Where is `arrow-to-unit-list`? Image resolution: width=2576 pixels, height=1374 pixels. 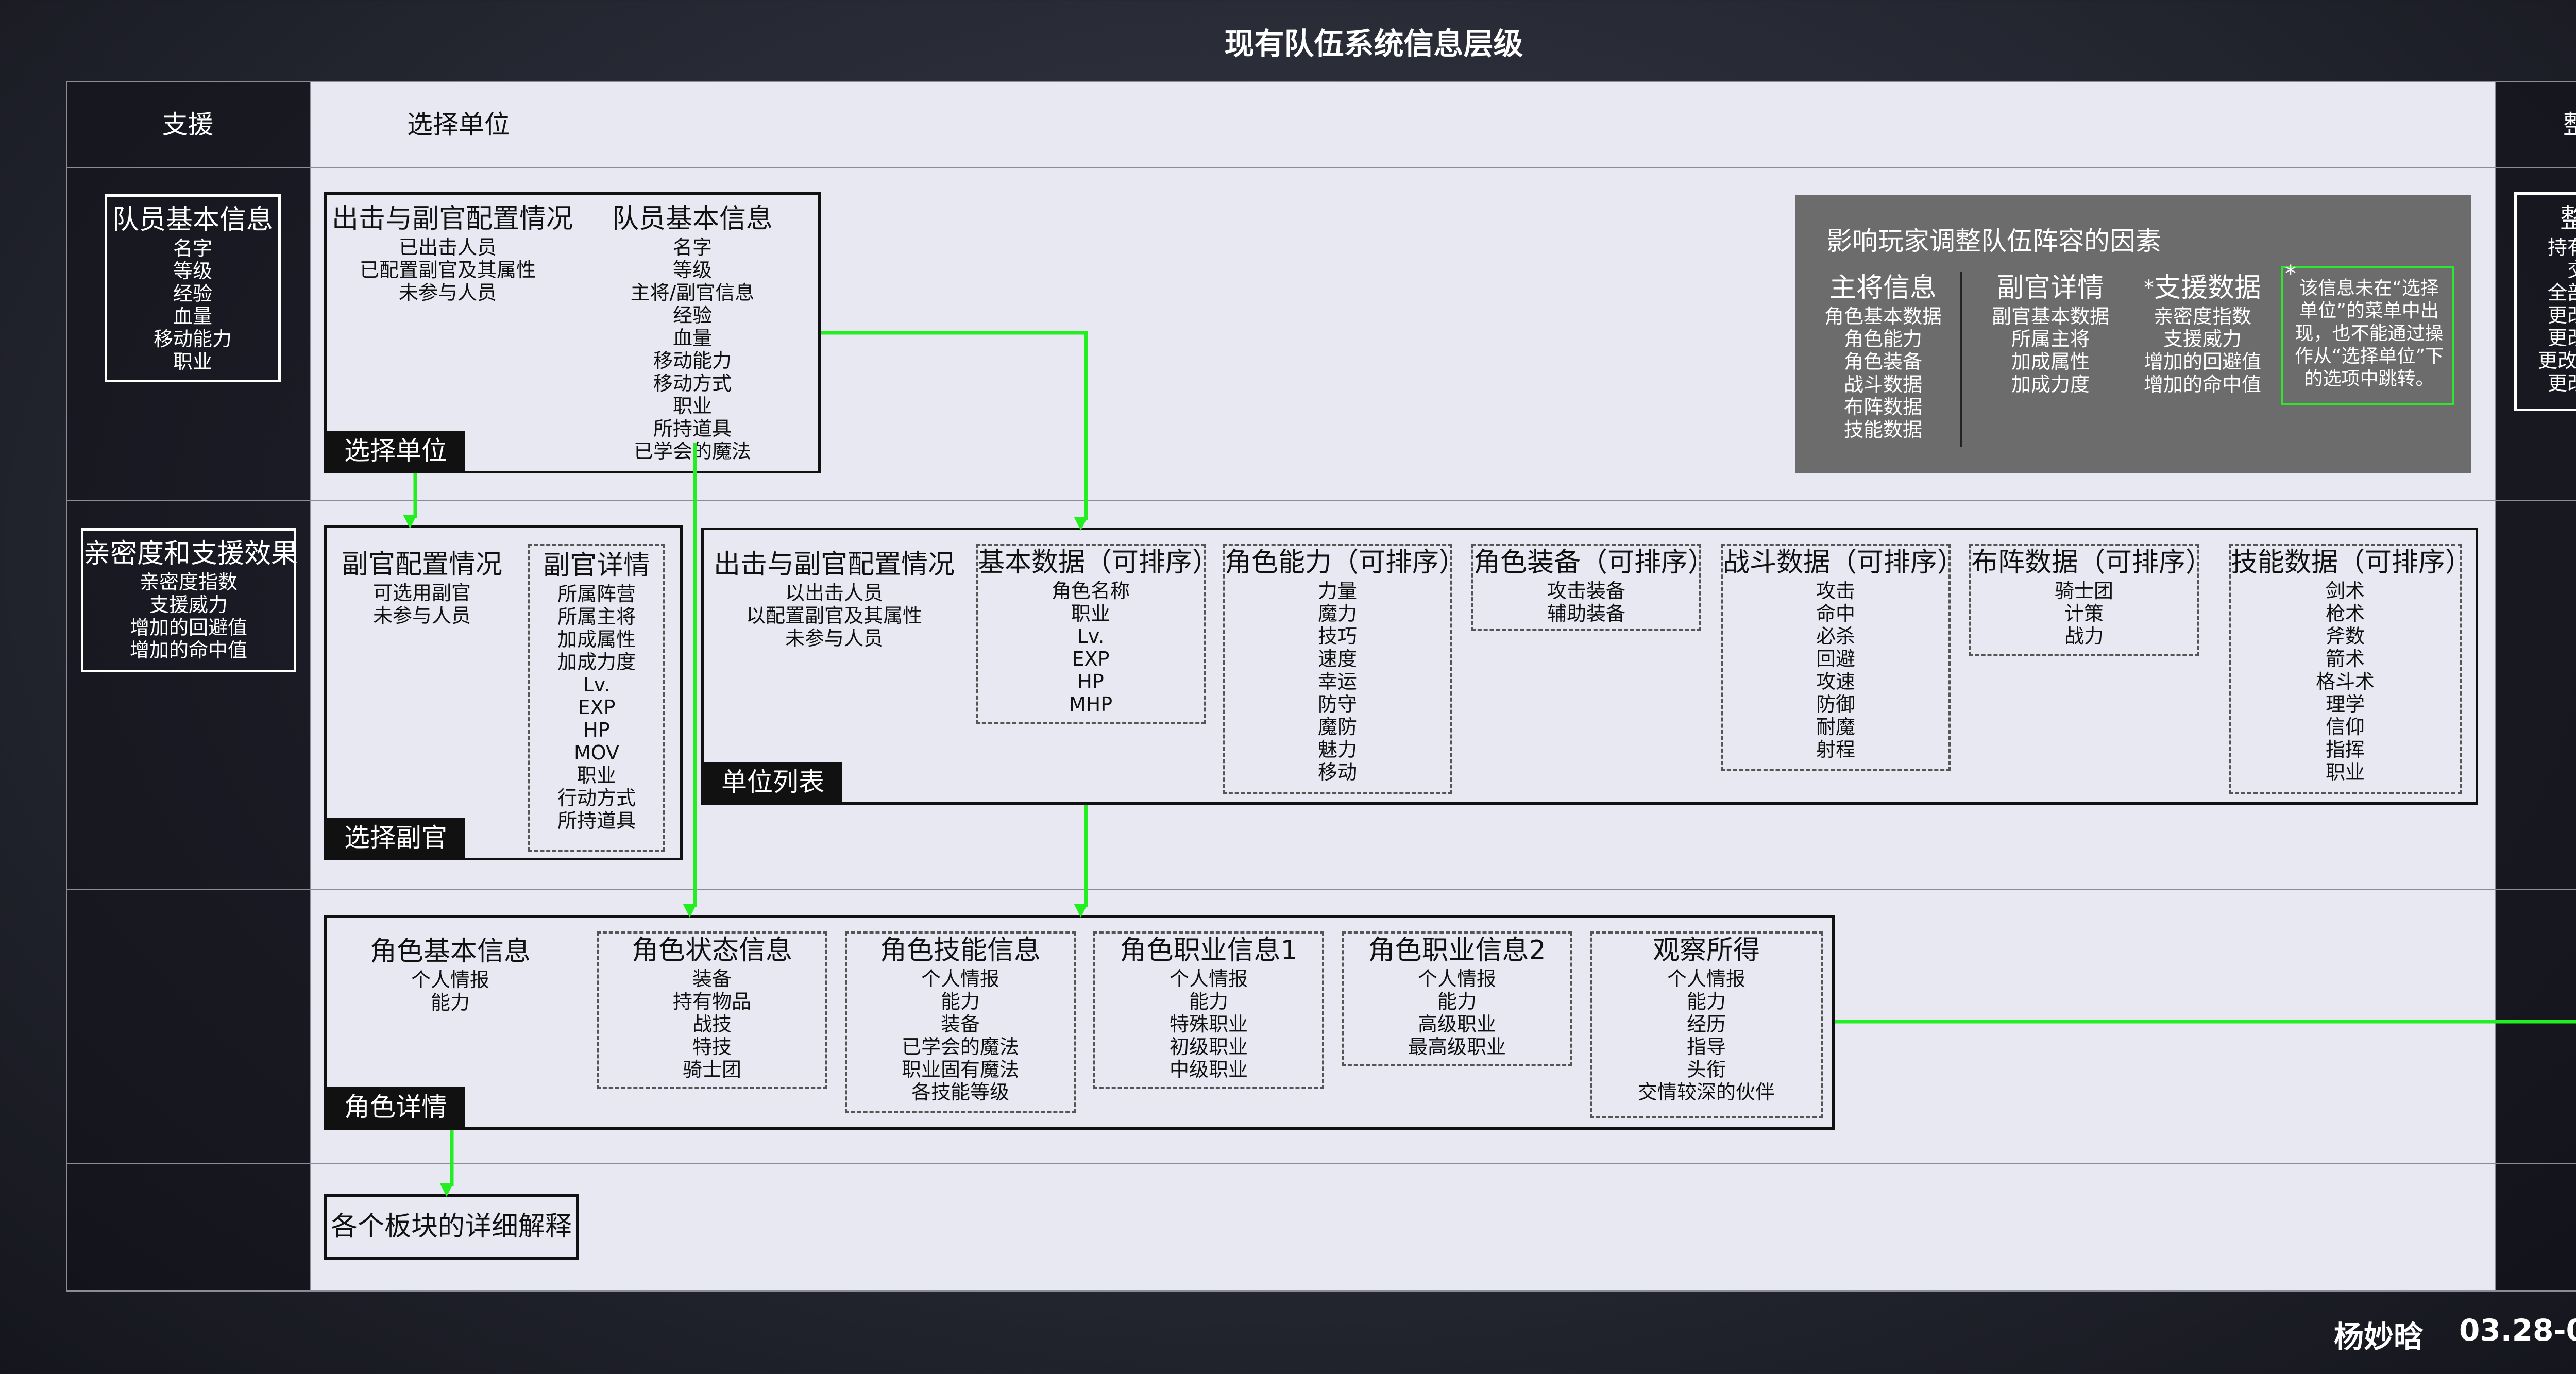 arrow-to-unit-list is located at coordinates (954, 431).